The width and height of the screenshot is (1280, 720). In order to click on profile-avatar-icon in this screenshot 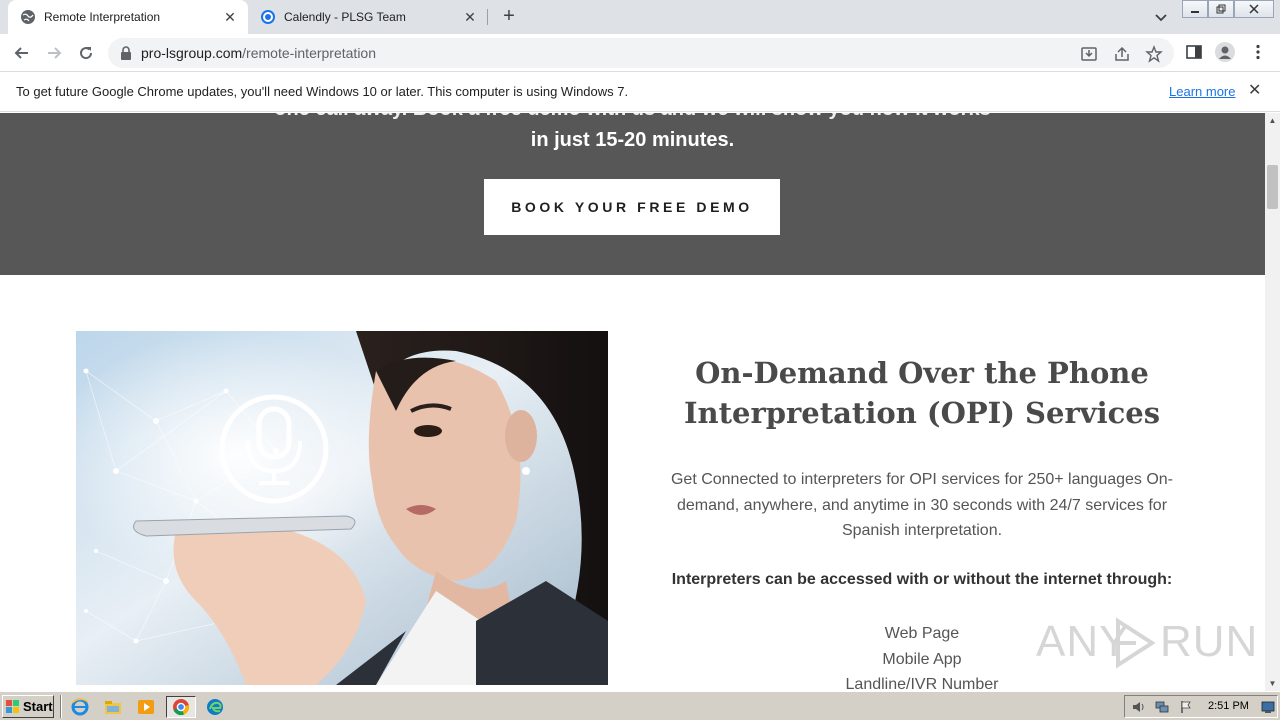, I will do `click(1225, 52)`.